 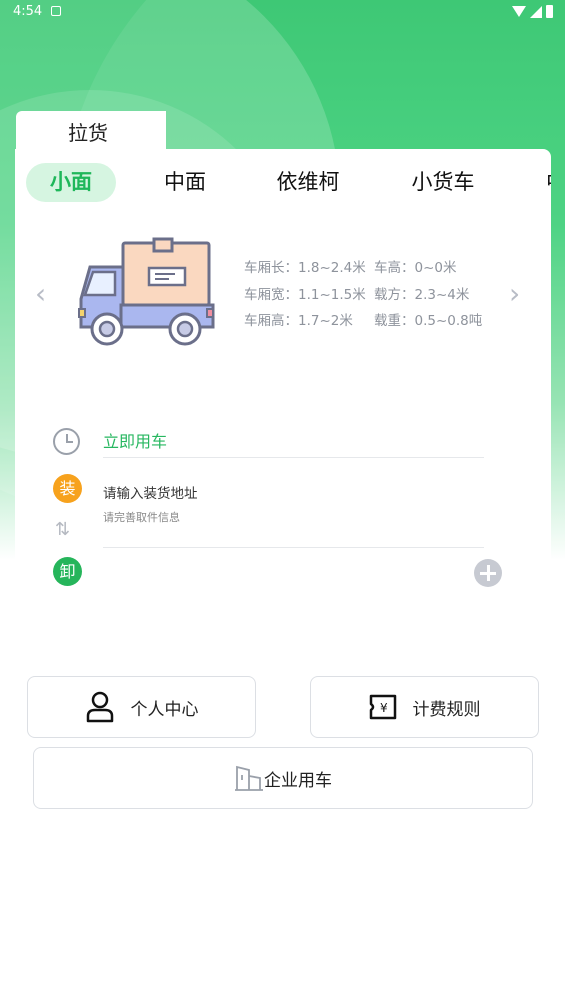 I want to click on swap-icon: ⇅, so click(x=62, y=529).